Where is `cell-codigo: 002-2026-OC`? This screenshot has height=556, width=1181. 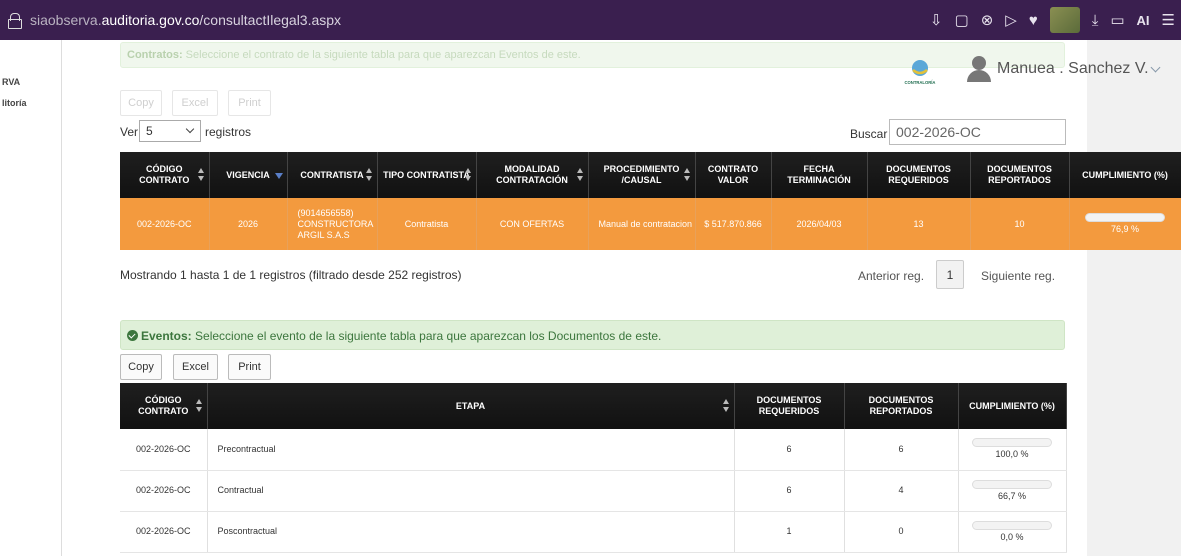 cell-codigo: 002-2026-OC is located at coordinates (164, 532).